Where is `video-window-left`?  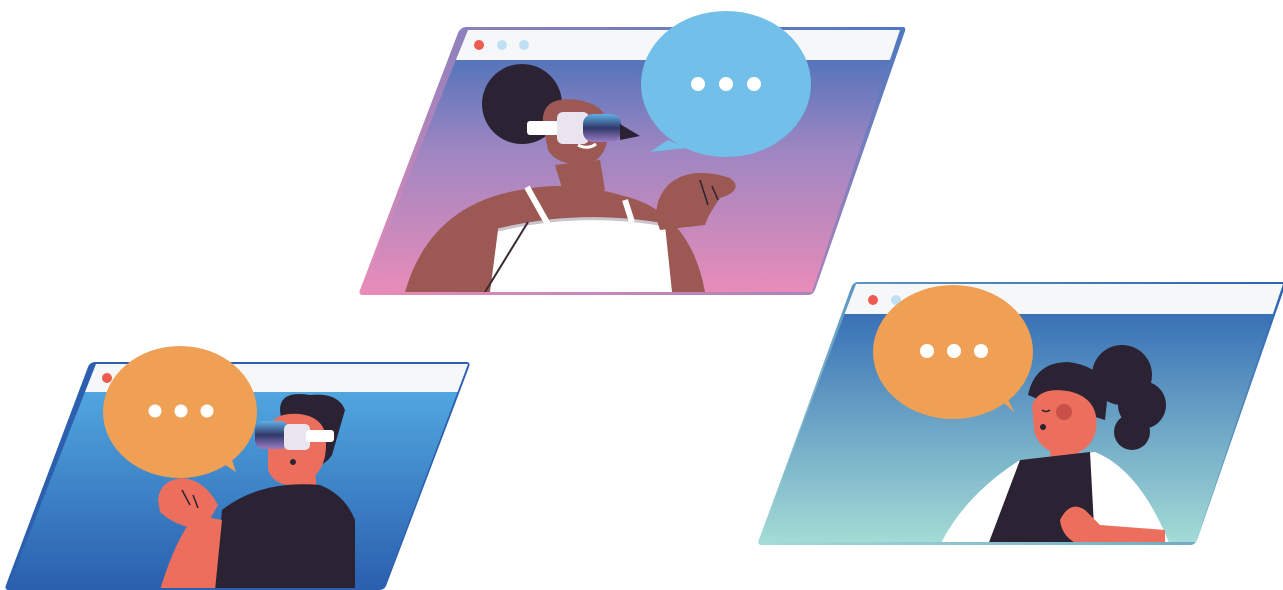 video-window-left is located at coordinates (237, 468).